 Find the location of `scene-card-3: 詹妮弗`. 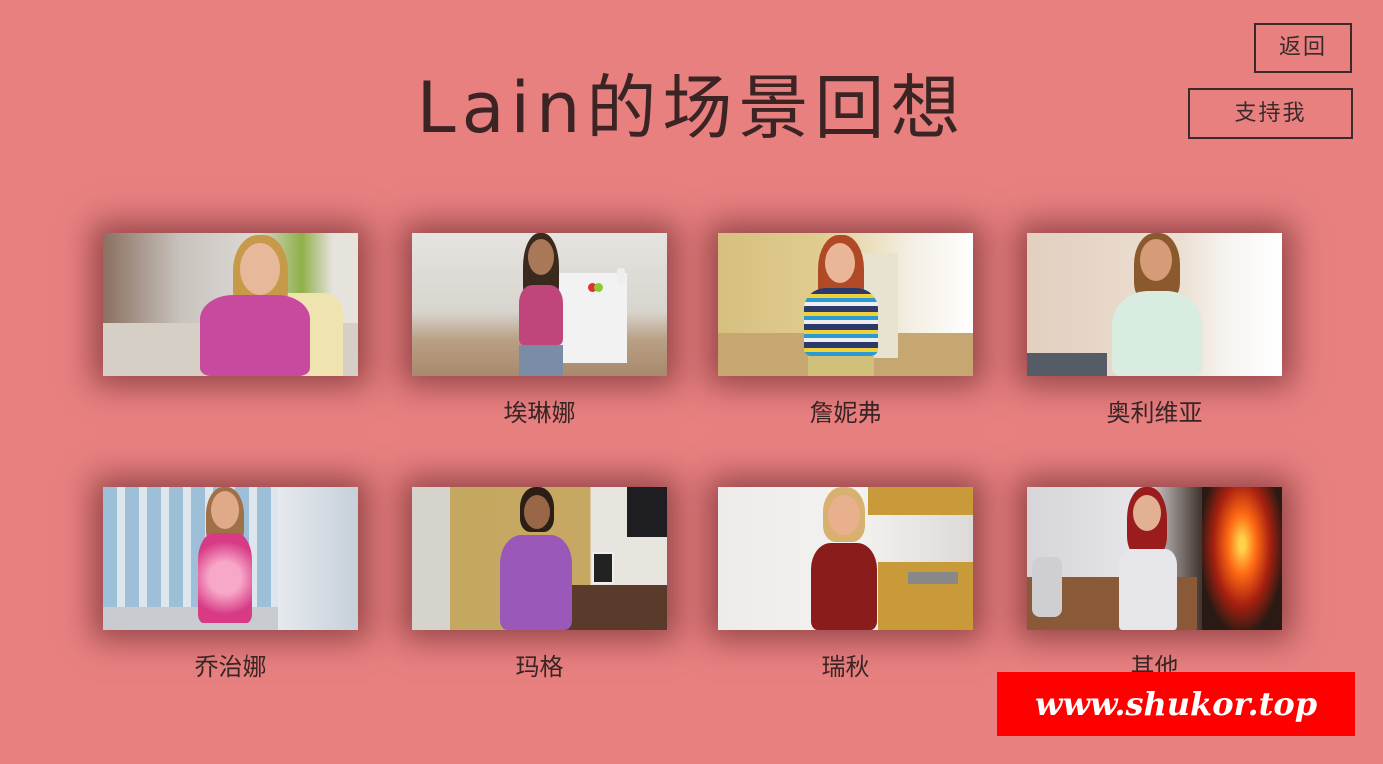

scene-card-3: 詹妮弗 is located at coordinates (845, 330).